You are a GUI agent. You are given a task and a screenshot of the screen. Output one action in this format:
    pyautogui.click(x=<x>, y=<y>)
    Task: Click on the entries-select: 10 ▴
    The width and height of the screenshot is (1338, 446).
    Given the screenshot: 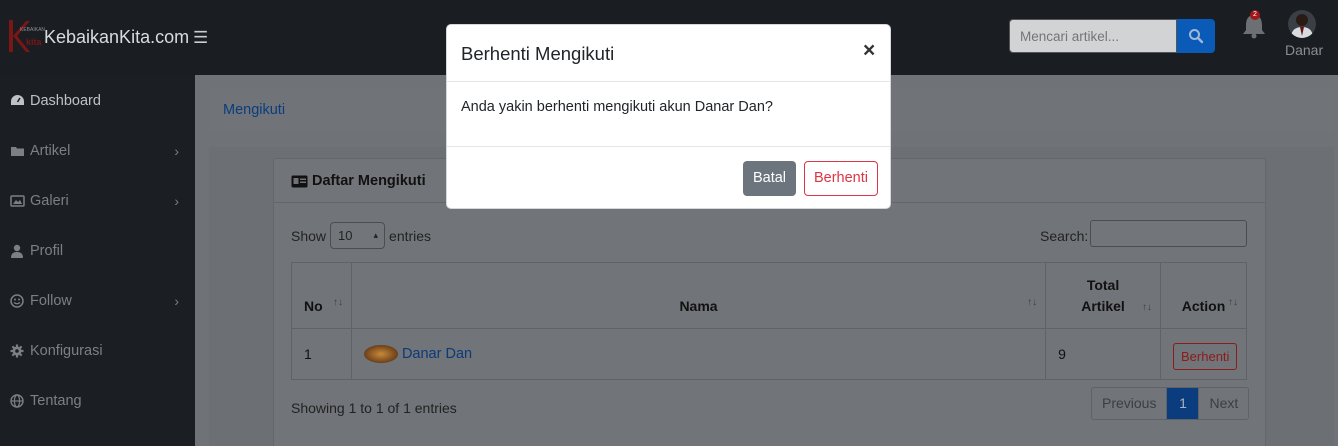 What is the action you would take?
    pyautogui.click(x=358, y=235)
    